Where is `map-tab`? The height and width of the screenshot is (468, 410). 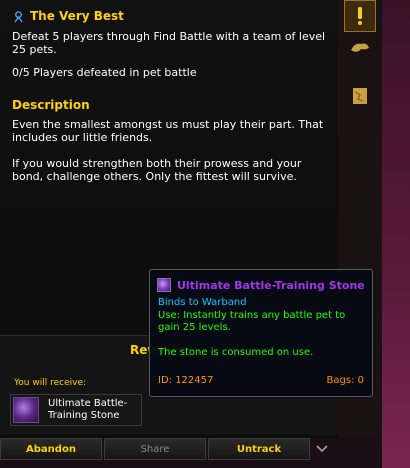
map-tab is located at coordinates (360, 96).